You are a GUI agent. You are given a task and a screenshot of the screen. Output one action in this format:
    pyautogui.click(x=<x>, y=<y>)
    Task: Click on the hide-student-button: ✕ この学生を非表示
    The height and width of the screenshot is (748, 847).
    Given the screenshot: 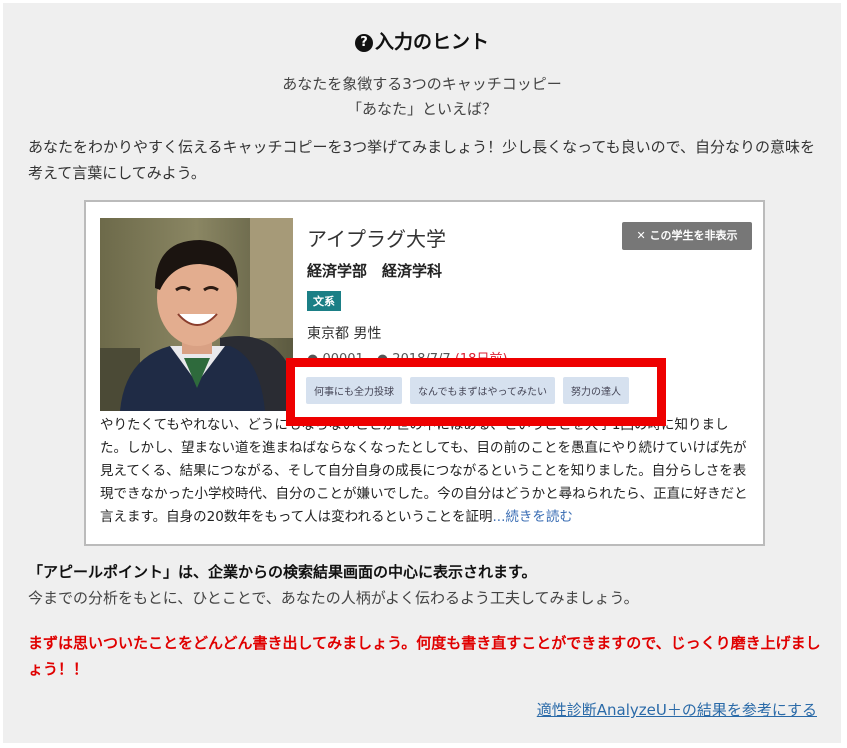 What is the action you would take?
    pyautogui.click(x=687, y=236)
    